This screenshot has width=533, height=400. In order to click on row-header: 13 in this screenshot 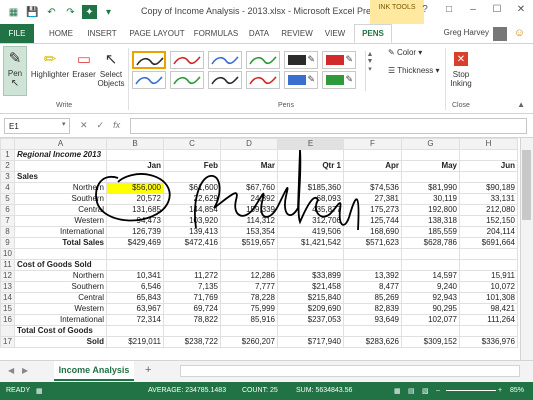, I will do `click(7, 287)`.